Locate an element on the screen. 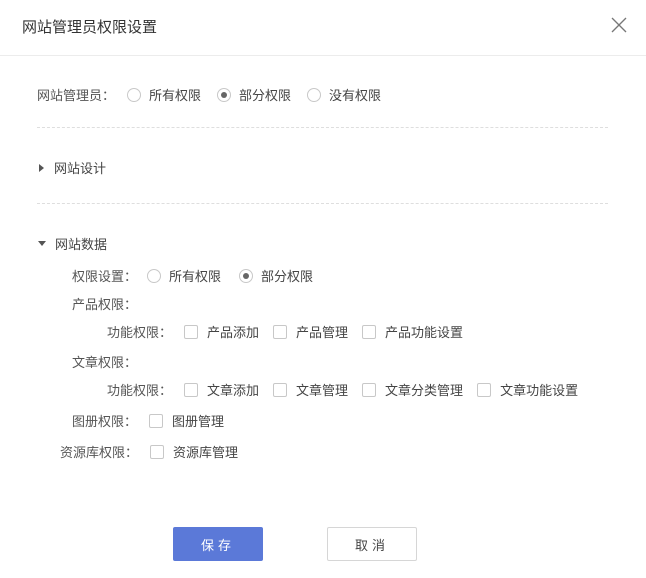  product-func-setting-option: 产品功能设置 is located at coordinates (412, 331).